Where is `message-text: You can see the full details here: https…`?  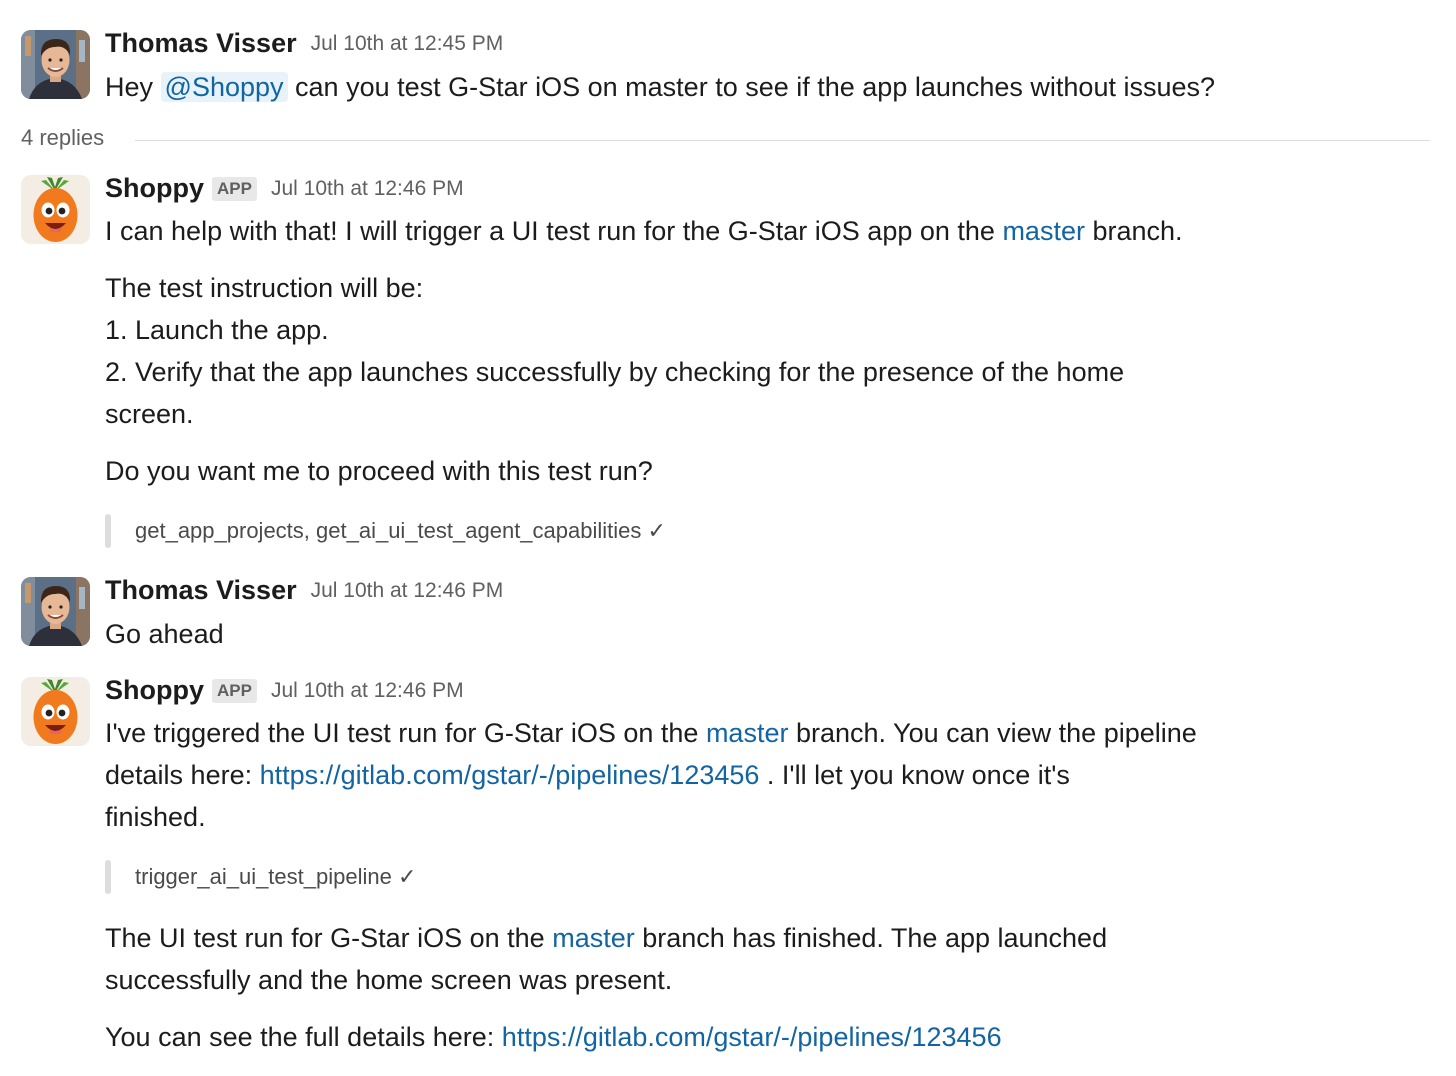
message-text: You can see the full details here: https… is located at coordinates (553, 1037).